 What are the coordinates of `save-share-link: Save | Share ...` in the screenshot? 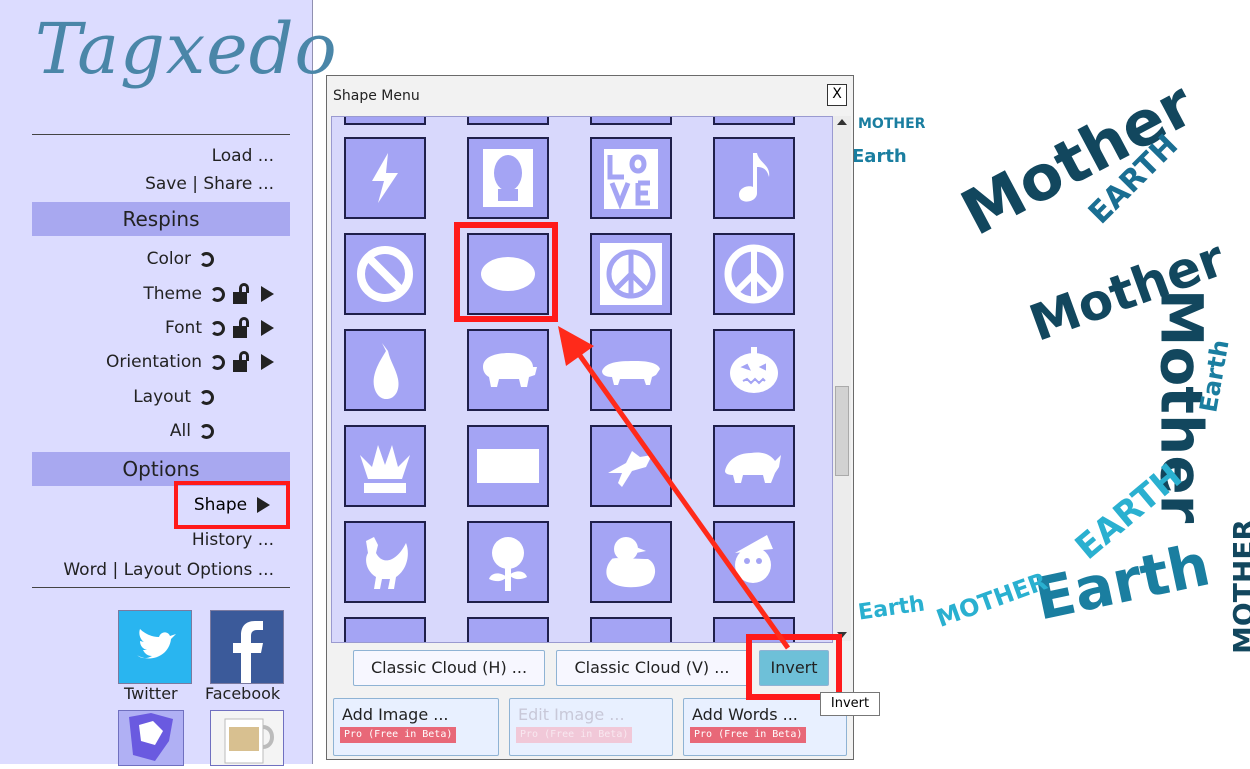 It's located at (209, 184).